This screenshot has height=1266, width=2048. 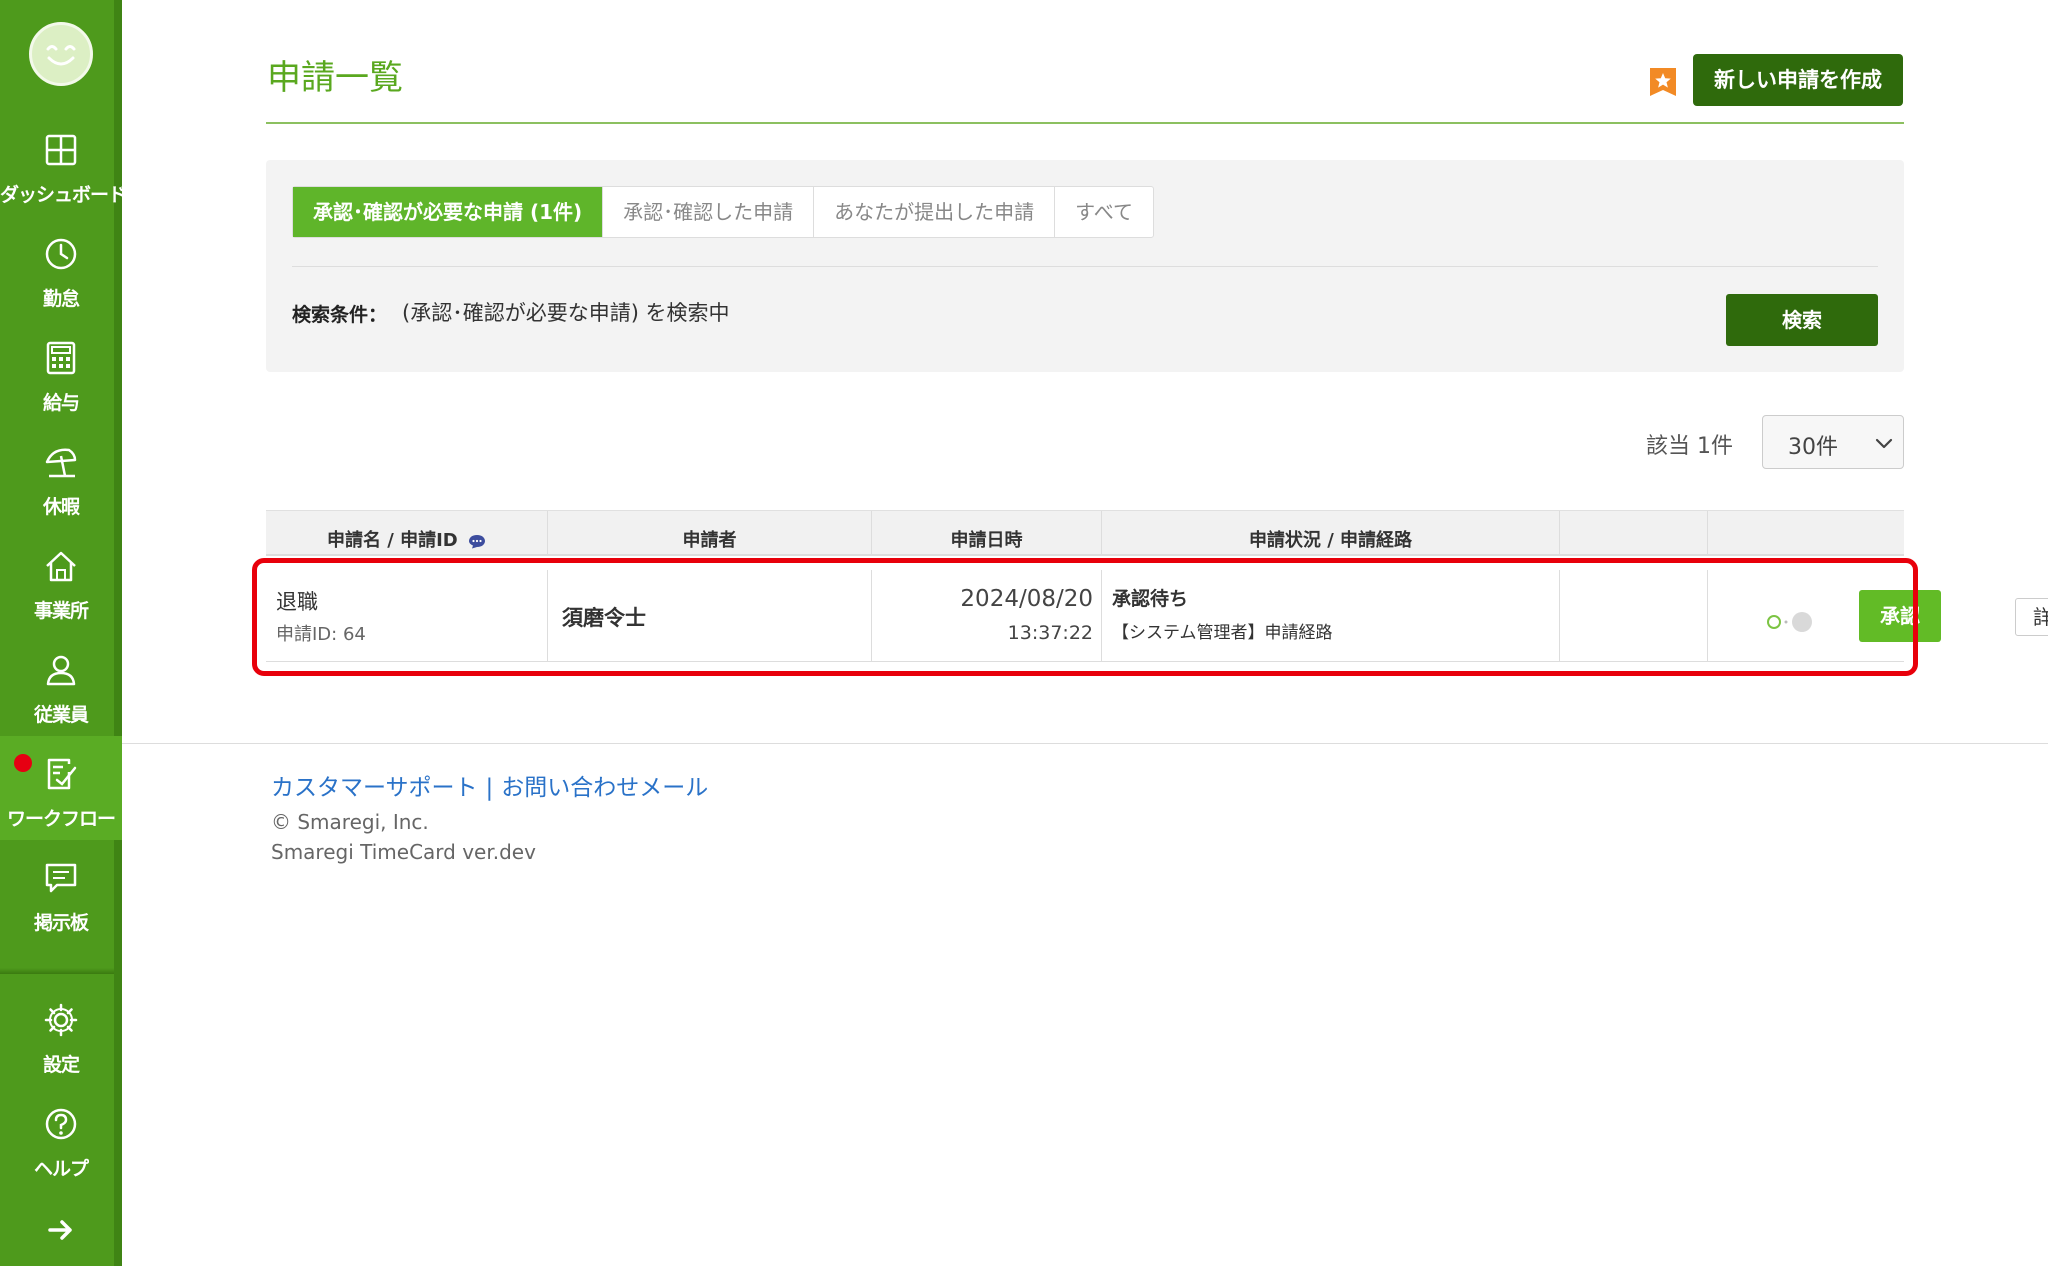 What do you see at coordinates (61, 254) in the screenshot?
I see `clock-icon` at bounding box center [61, 254].